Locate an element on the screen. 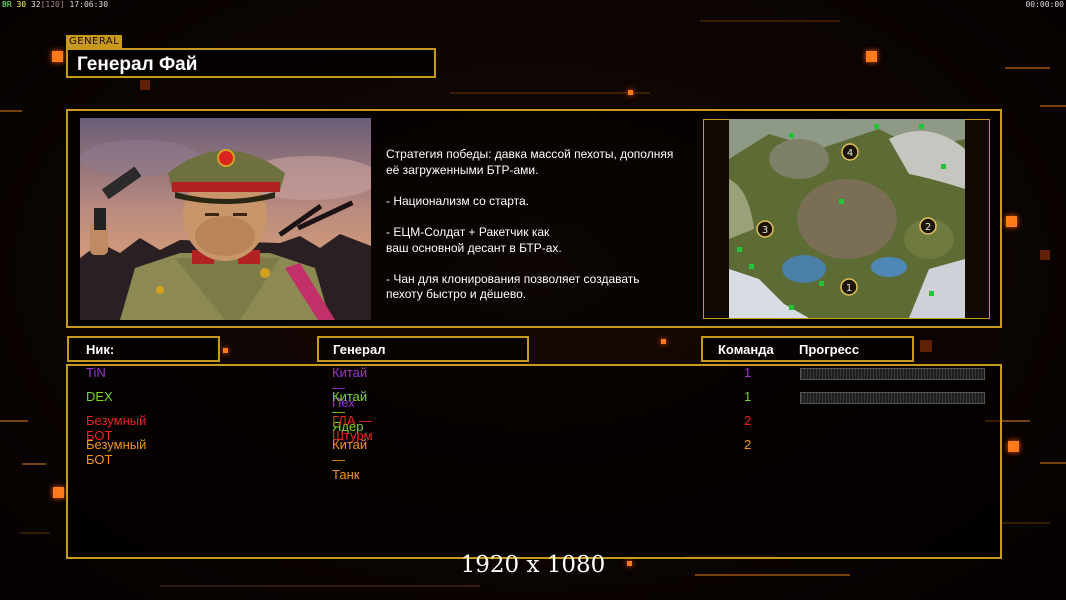 The height and width of the screenshot is (600, 1066). player-nick: Безумный БОТ is located at coordinates (116, 452).